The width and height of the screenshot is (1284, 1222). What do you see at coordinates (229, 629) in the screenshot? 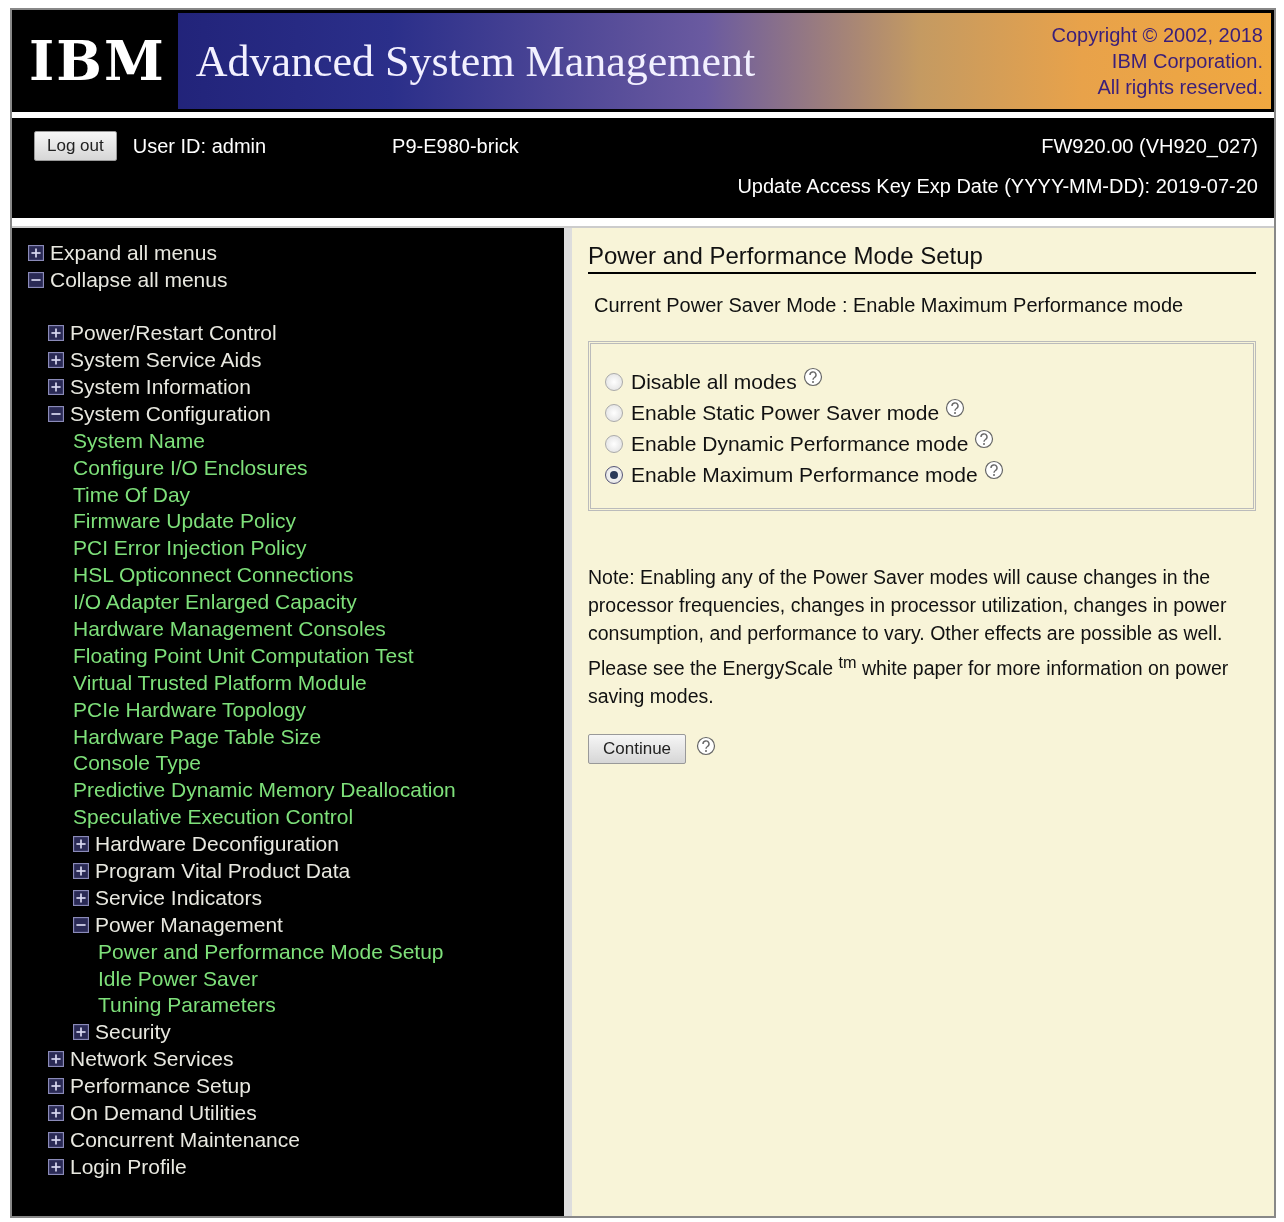
I see `menu-link: Hardware Management Consoles` at bounding box center [229, 629].